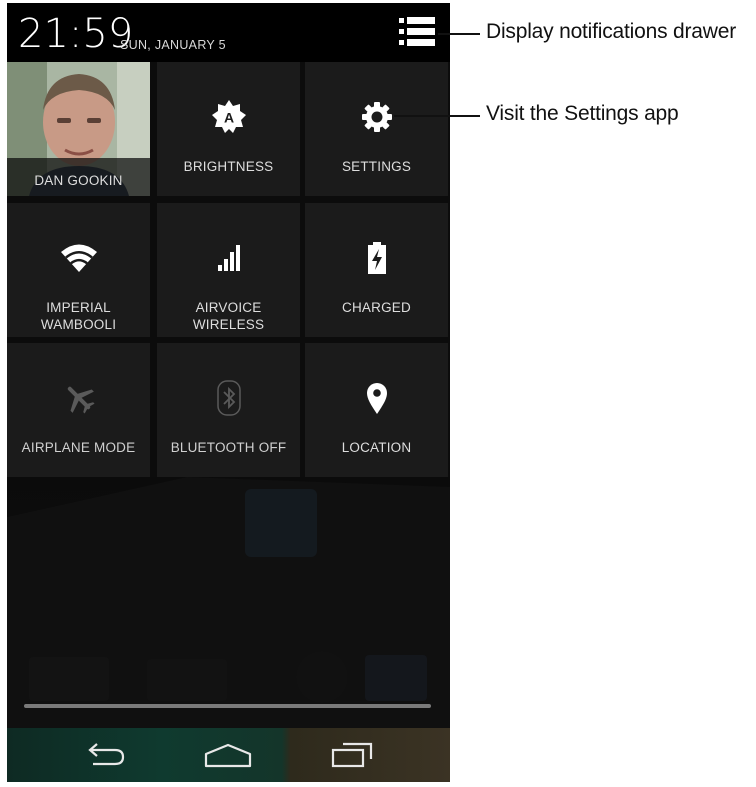 This screenshot has height=787, width=756. Describe the element at coordinates (376, 117) in the screenshot. I see `gear-icon` at that location.